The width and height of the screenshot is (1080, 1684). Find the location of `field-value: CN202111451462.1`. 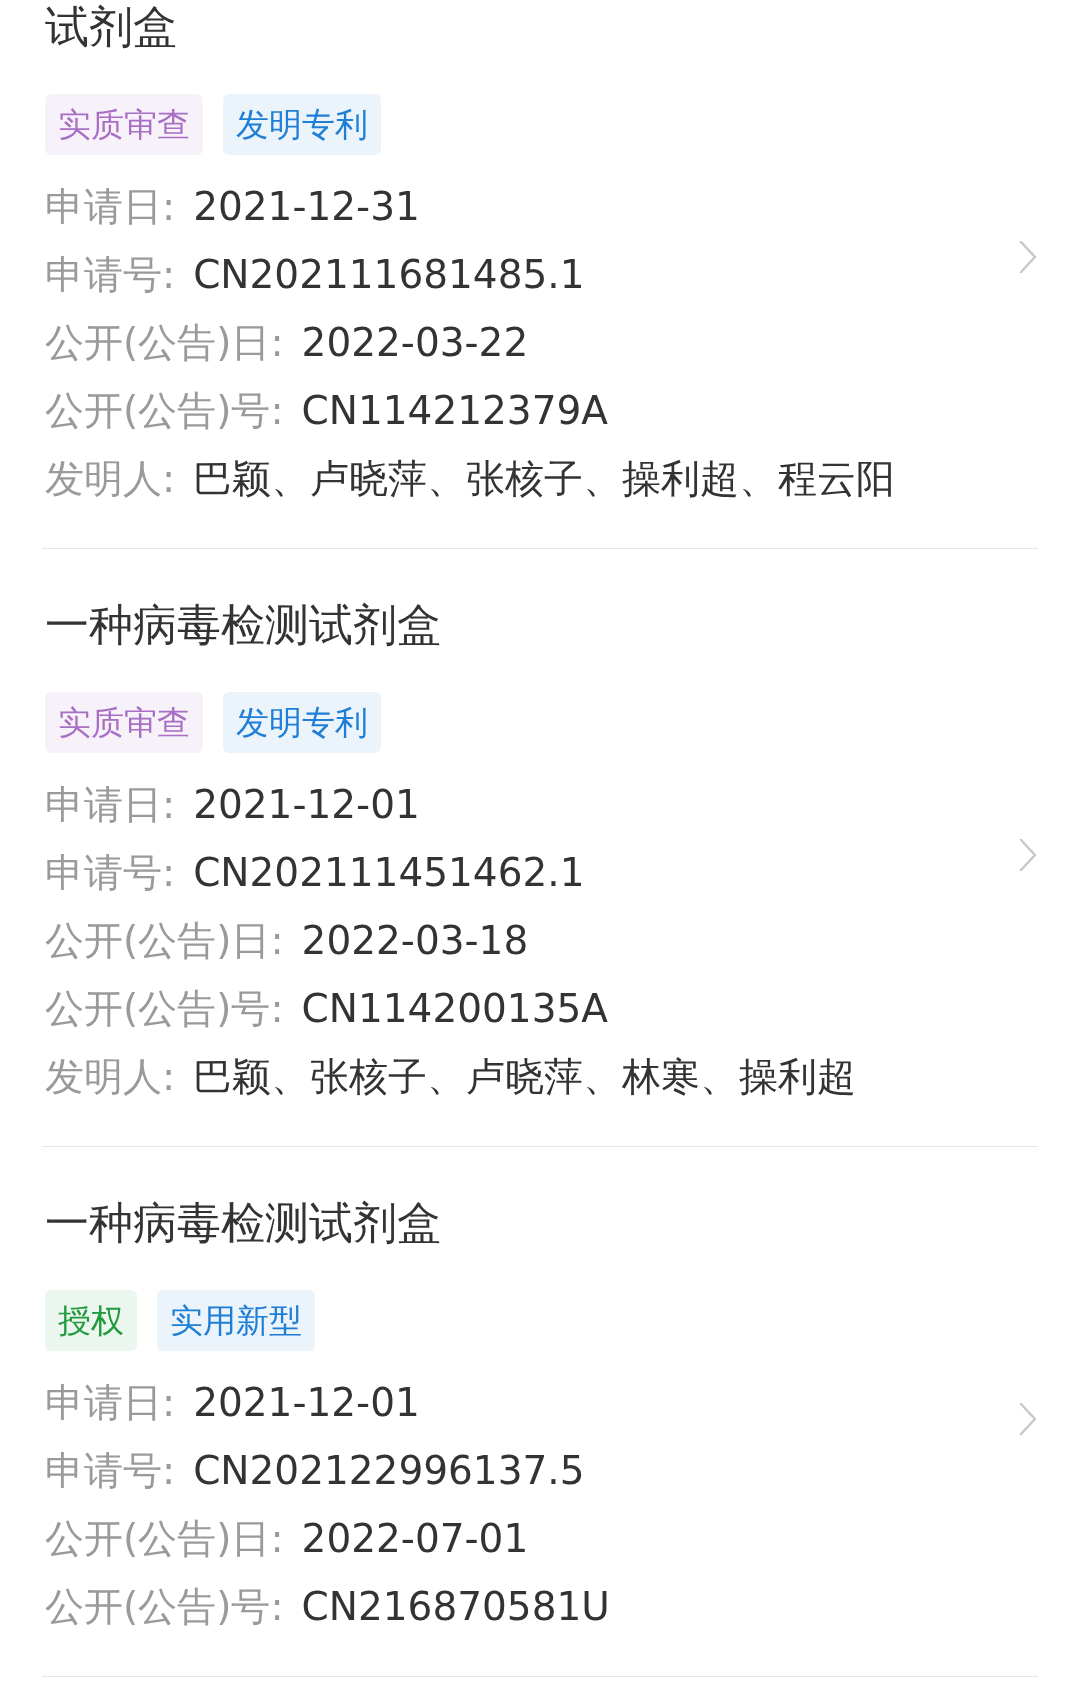

field-value: CN202111451462.1 is located at coordinates (389, 872).